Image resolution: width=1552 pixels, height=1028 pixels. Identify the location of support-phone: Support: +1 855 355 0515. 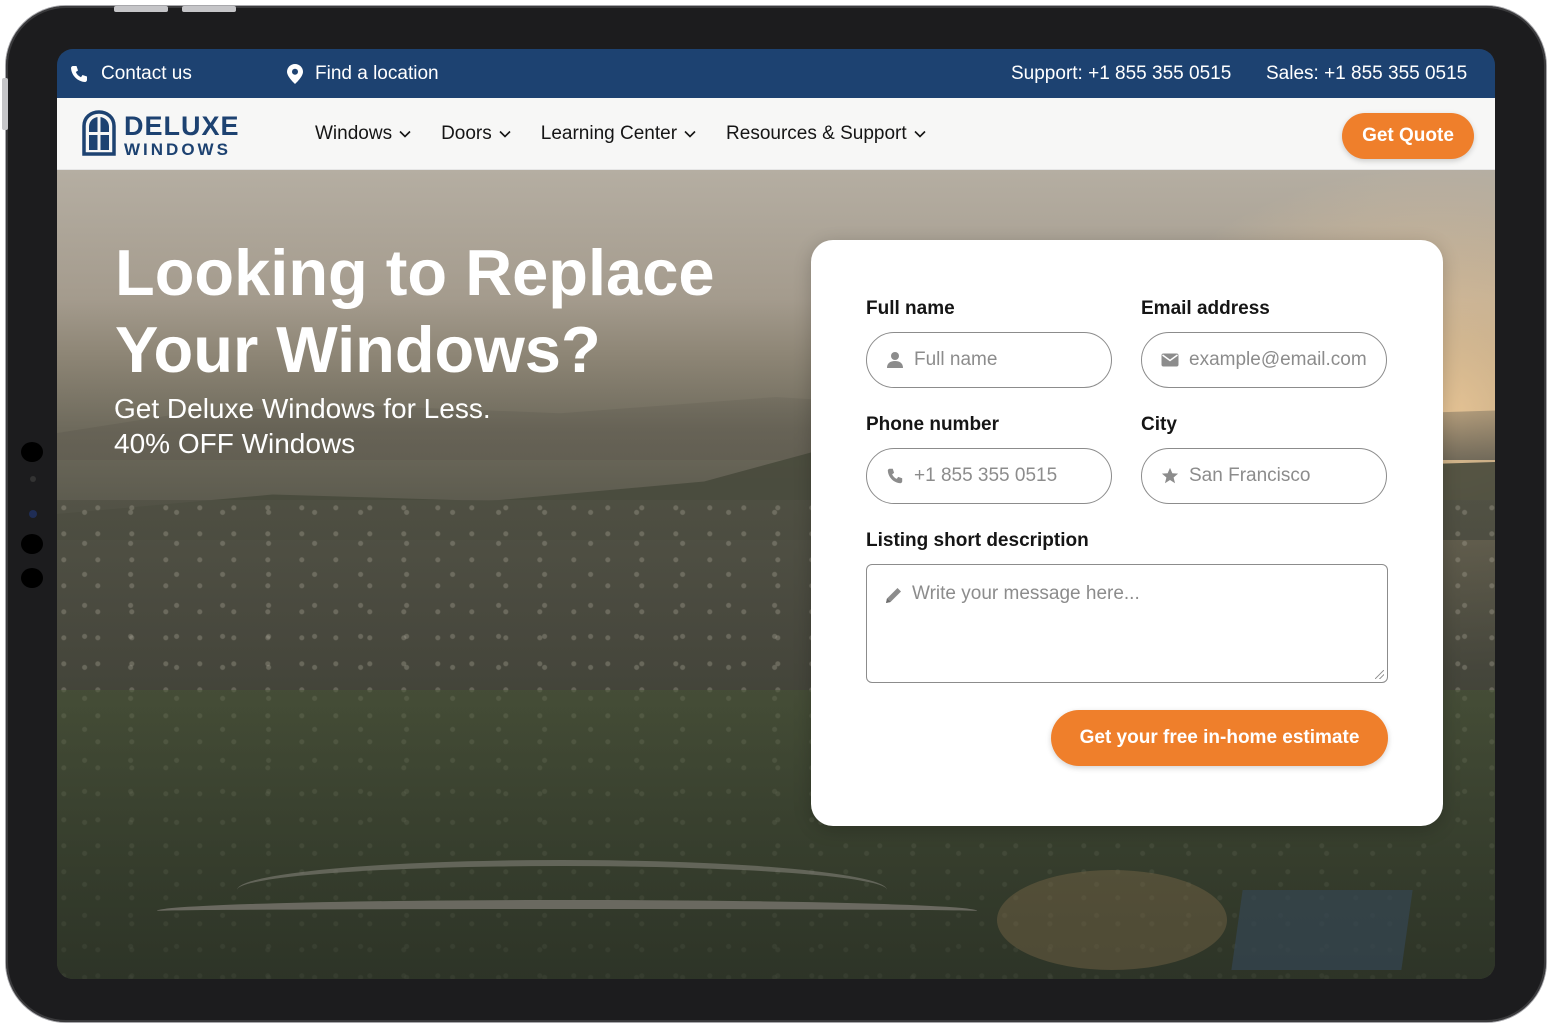
(1121, 73).